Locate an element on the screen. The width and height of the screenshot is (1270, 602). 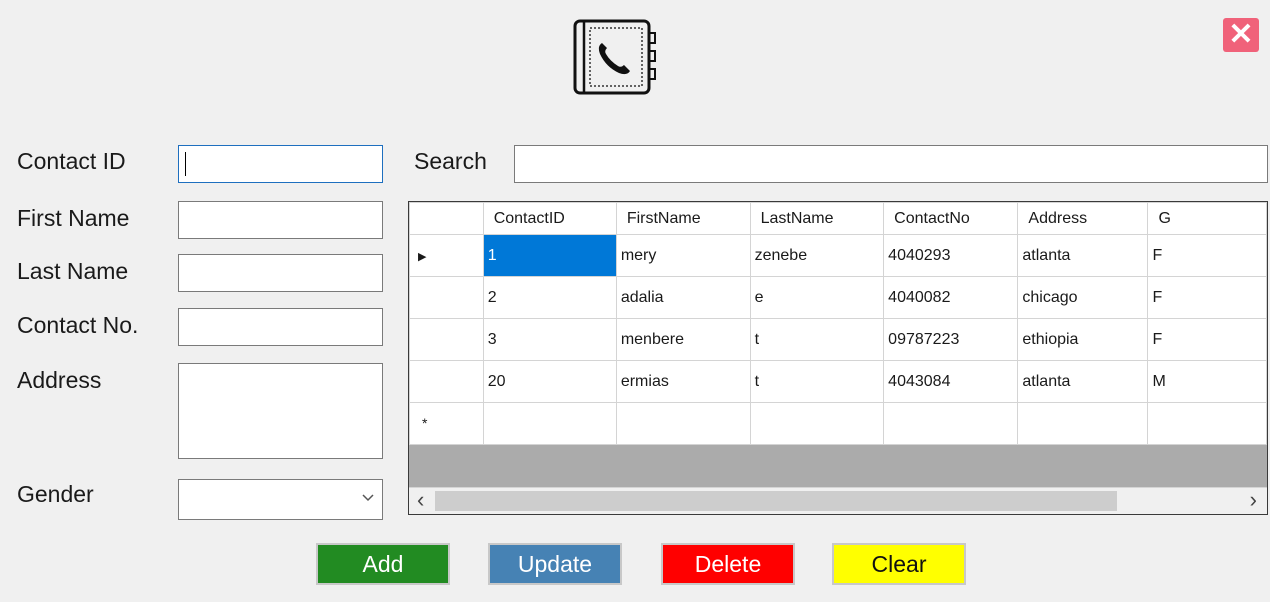
column-header: ContactID is located at coordinates (549, 218).